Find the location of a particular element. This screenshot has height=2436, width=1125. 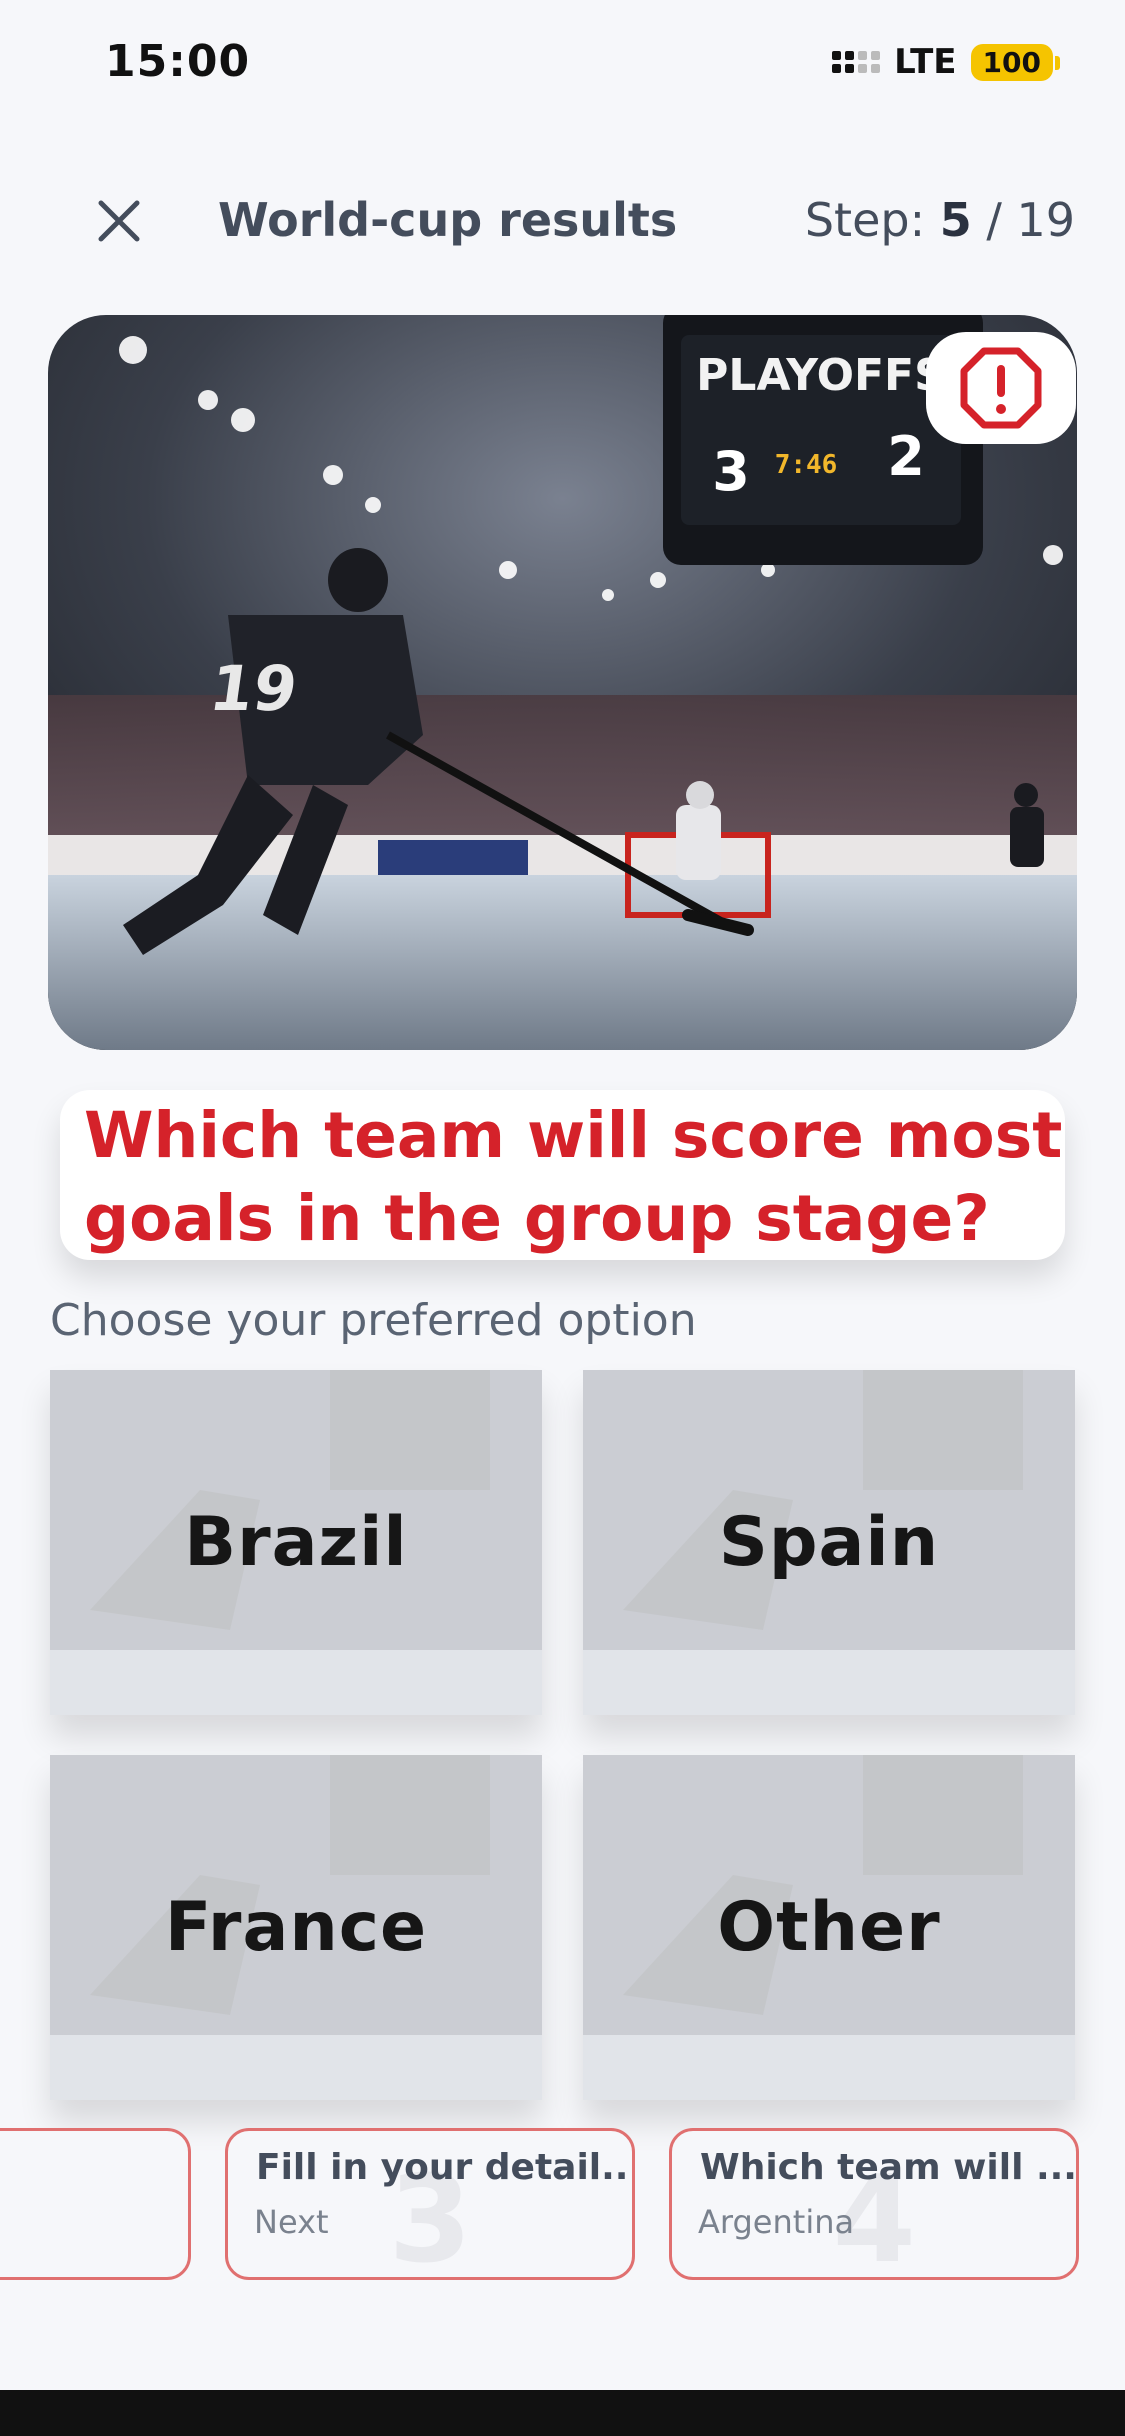

option-other: Other is located at coordinates (829, 1927).